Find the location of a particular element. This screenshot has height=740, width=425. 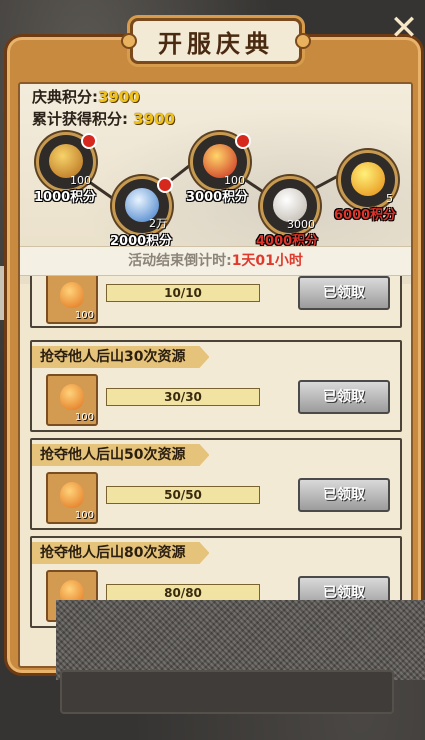

countdown-label: 活动结束倒计时: is located at coordinates (180, 261).